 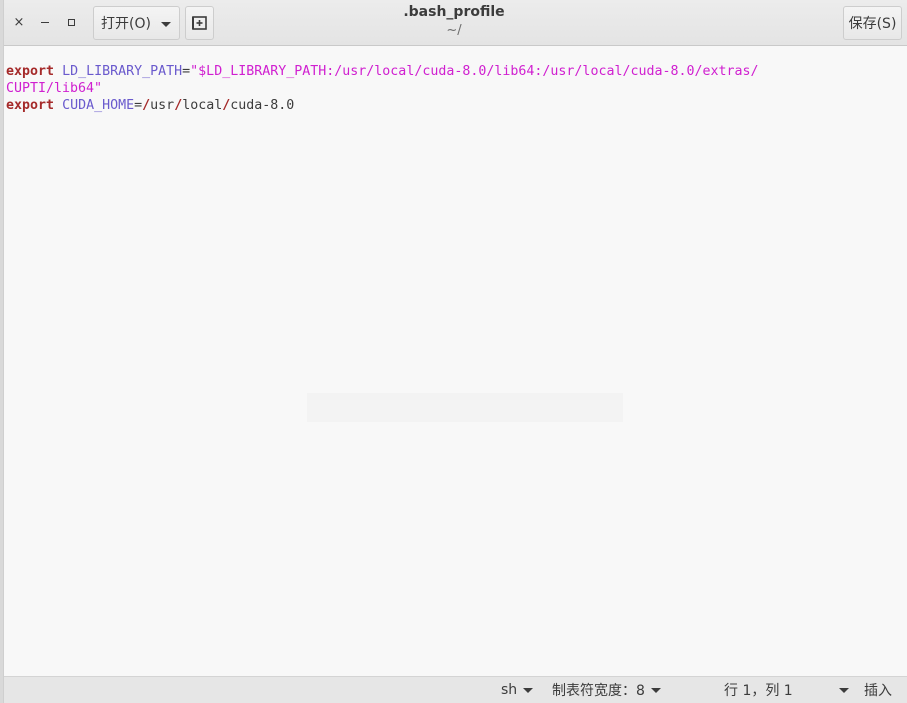 I want to click on path-segment: usr, so click(x=162, y=105).